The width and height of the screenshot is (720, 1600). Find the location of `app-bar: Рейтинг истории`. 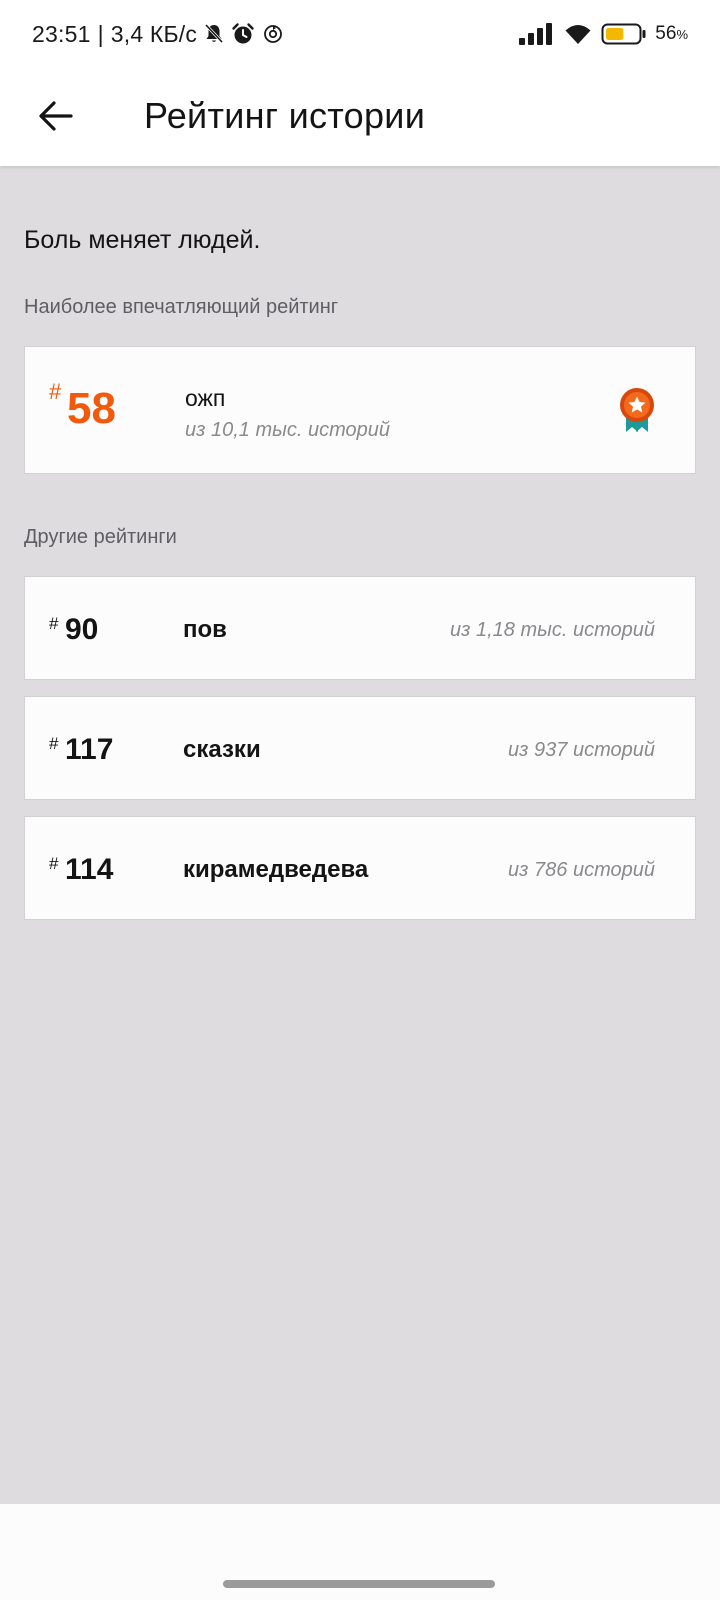

app-bar: Рейтинг истории is located at coordinates (360, 117).